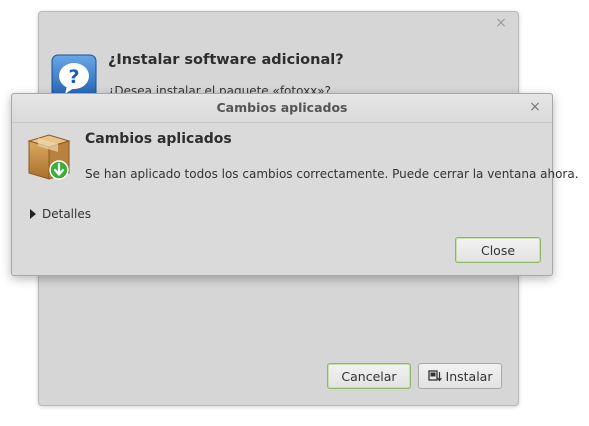 The height and width of the screenshot is (426, 589). Describe the element at coordinates (158, 139) in the screenshot. I see `dialog-heading: Cambios aplicados` at that location.